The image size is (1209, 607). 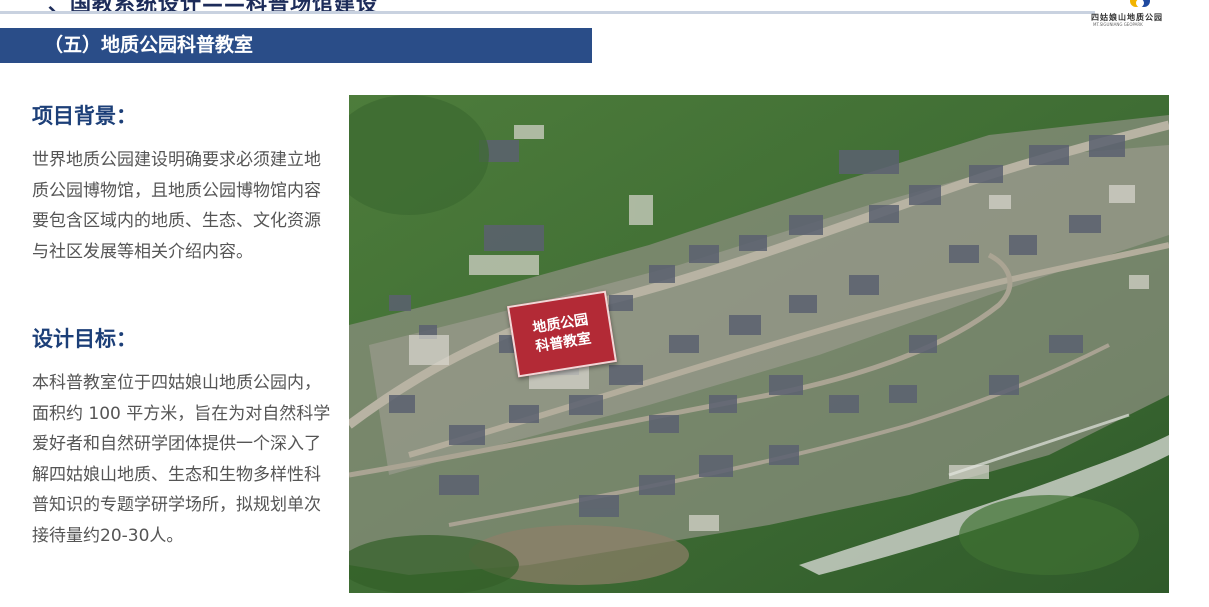 I want to click on logo: 四姑娘山地质公园 MT.SIGUNIANG GEOPARK, so click(x=1137, y=15).